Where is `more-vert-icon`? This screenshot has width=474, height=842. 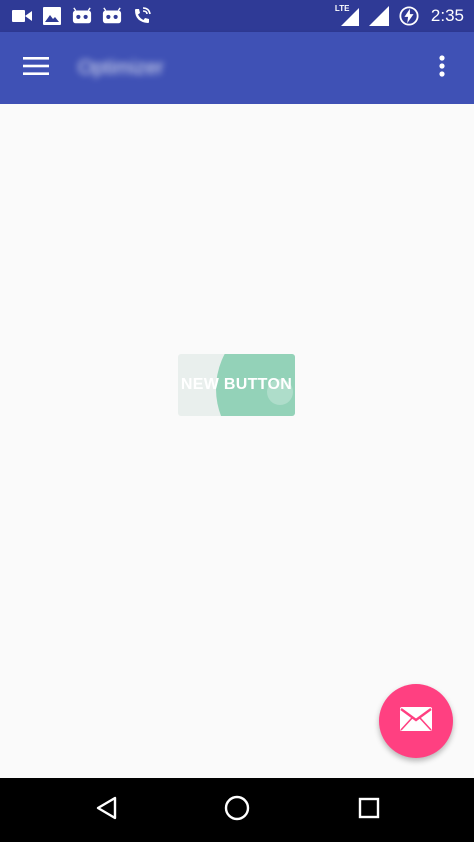 more-vert-icon is located at coordinates (442, 68).